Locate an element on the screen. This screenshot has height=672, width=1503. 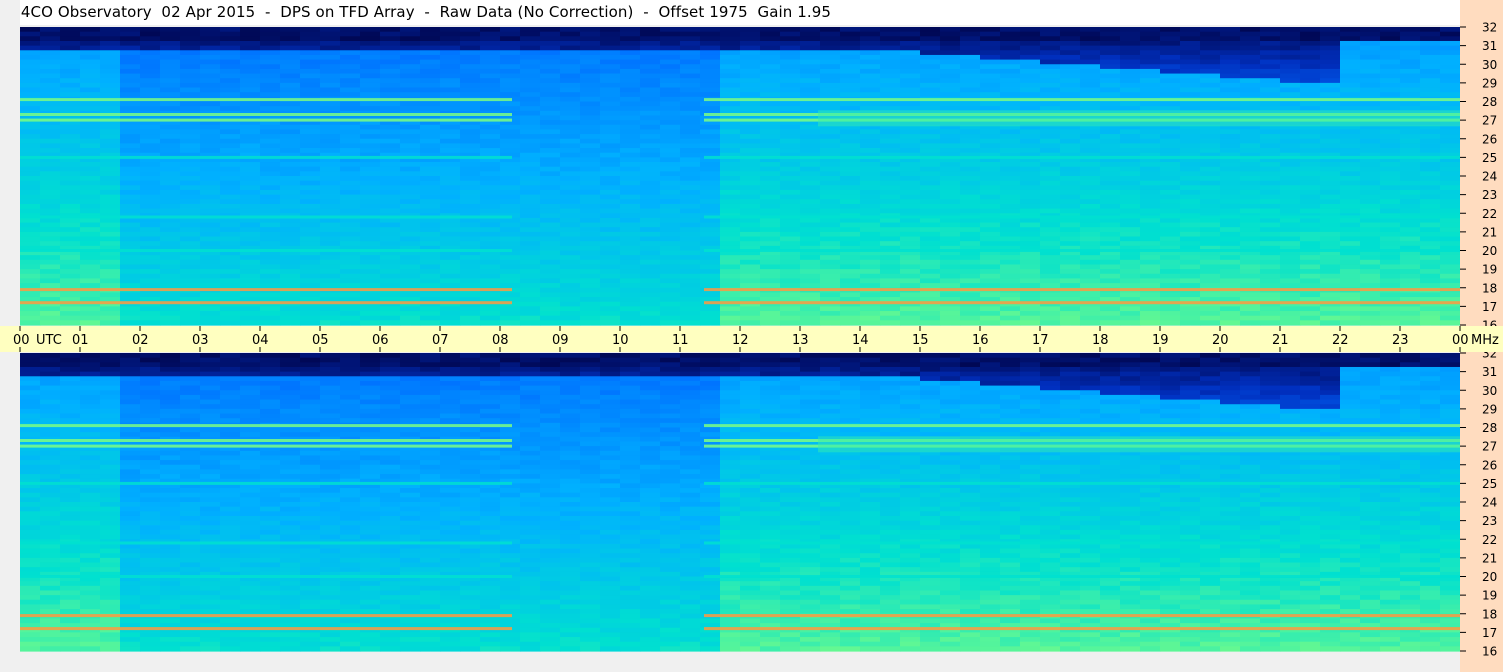
band-27mhz is located at coordinates (1139, 118).